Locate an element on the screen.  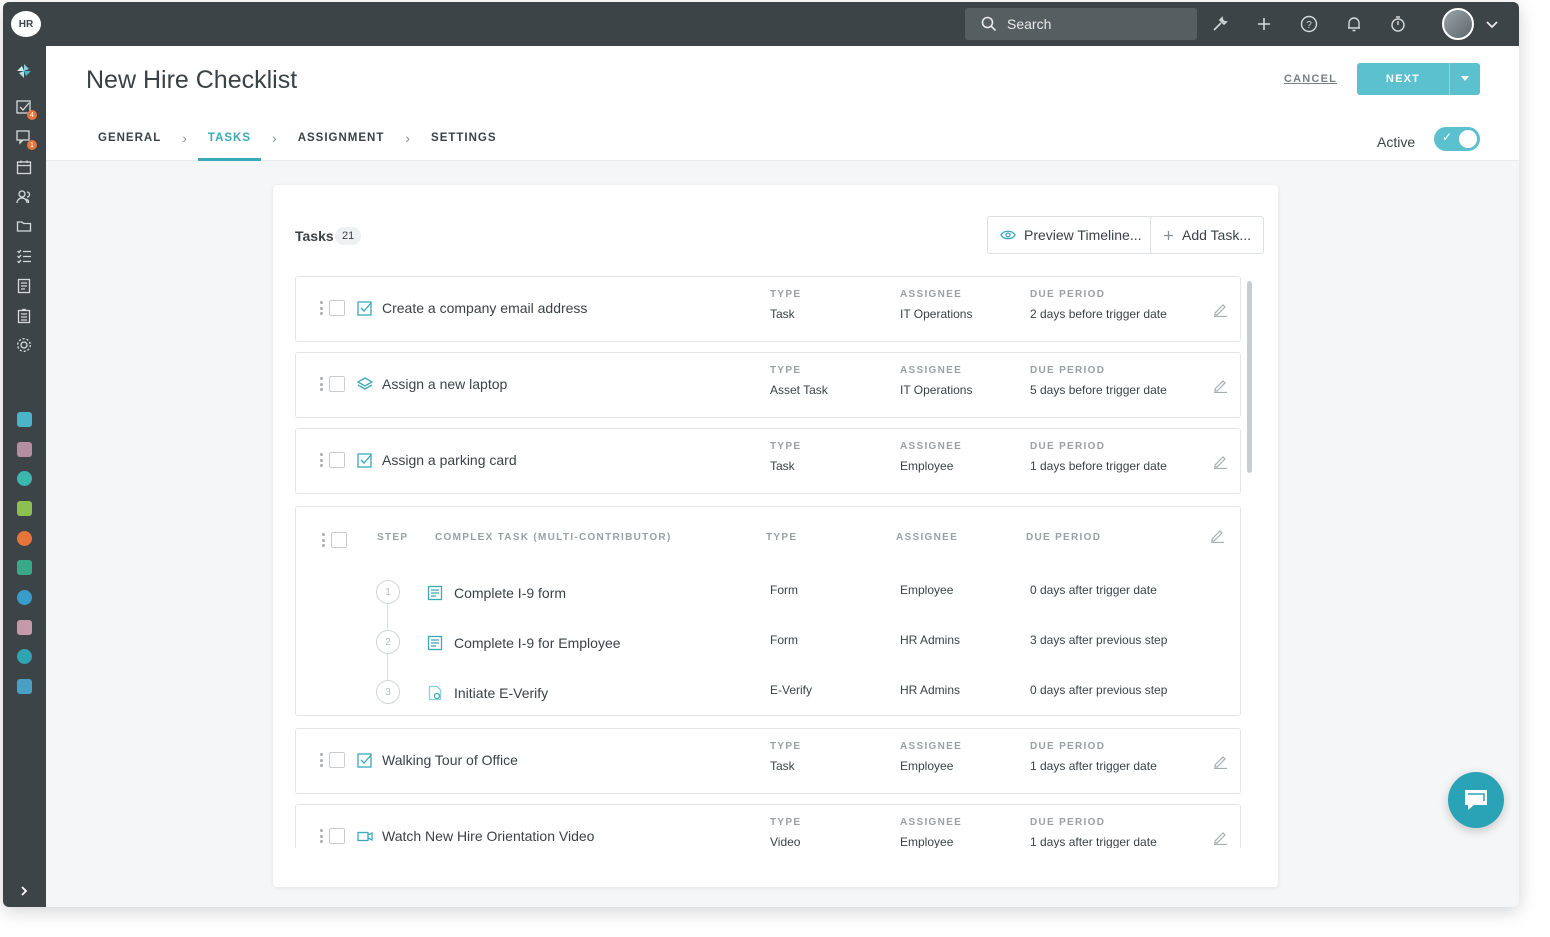
step-task-name: Complete I-9 for Employee is located at coordinates (537, 643).